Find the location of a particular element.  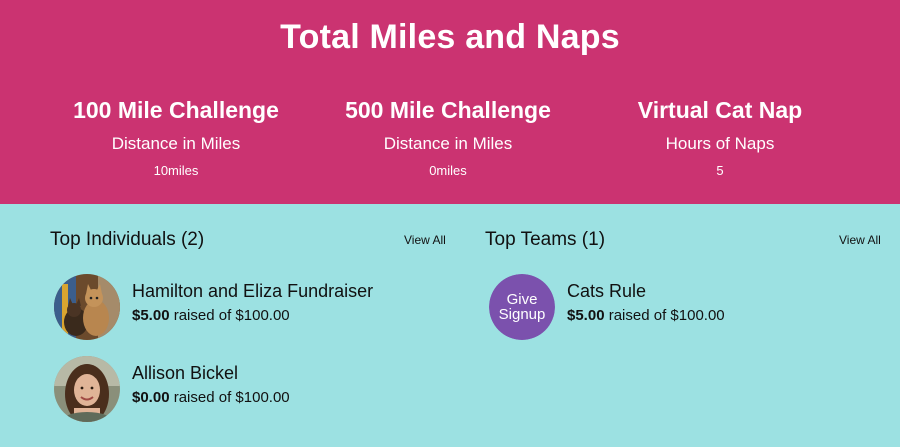

individual-entry: Allison Bickel $0.00 raised of $100.00 is located at coordinates (244, 389).